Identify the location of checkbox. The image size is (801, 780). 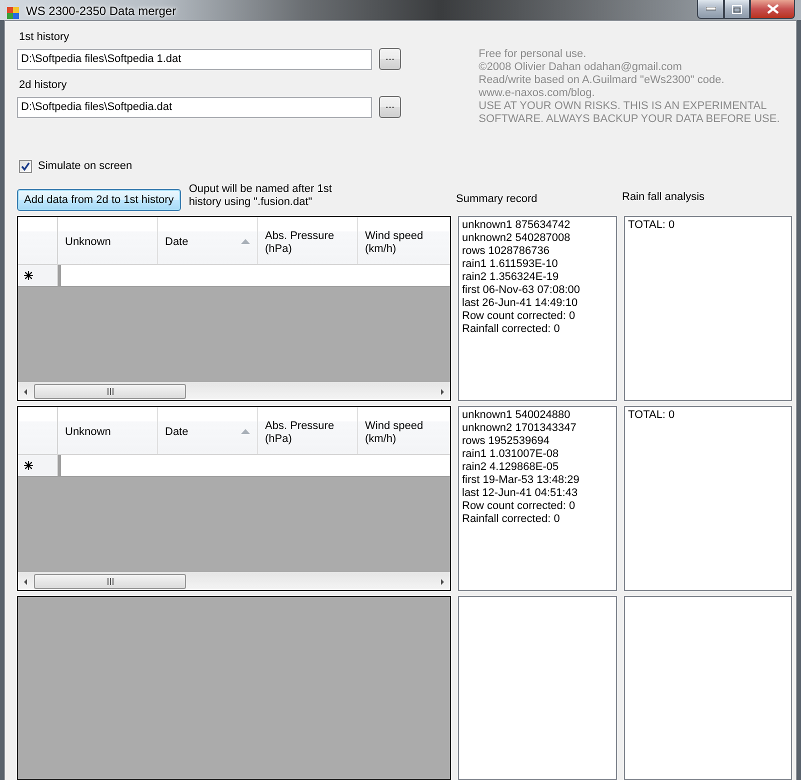
(25, 166).